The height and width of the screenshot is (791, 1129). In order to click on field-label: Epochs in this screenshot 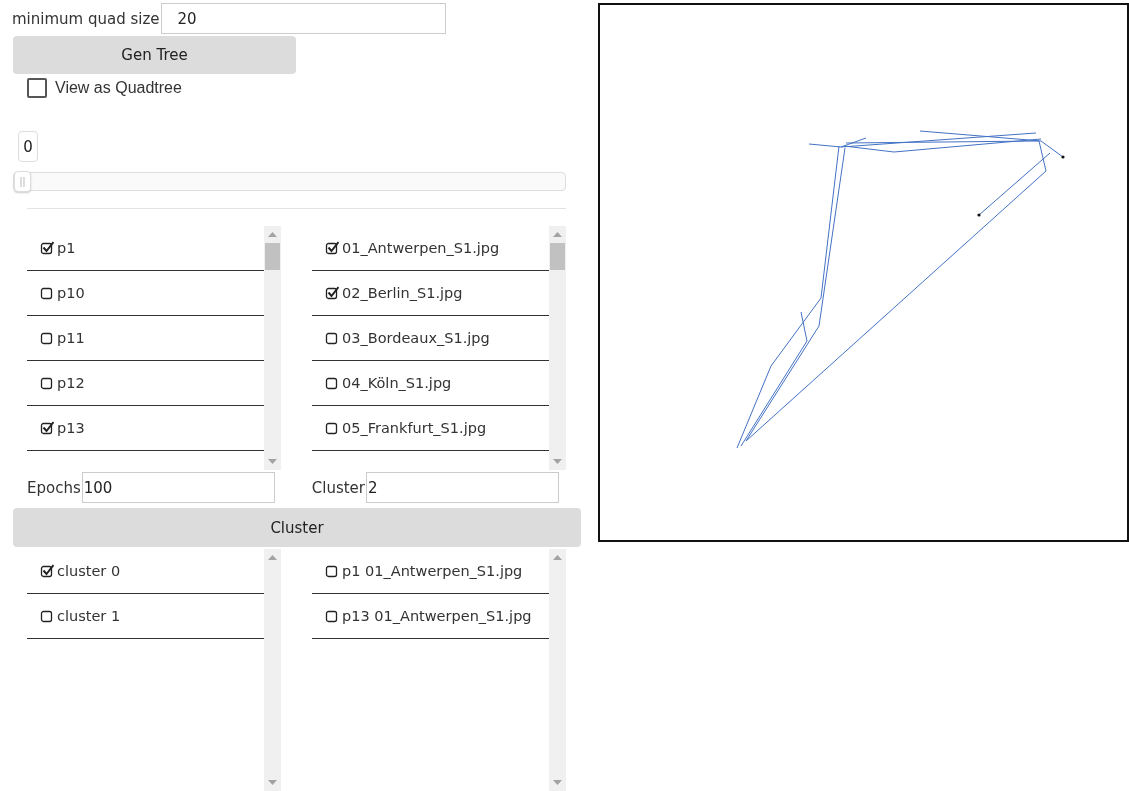, I will do `click(54, 487)`.